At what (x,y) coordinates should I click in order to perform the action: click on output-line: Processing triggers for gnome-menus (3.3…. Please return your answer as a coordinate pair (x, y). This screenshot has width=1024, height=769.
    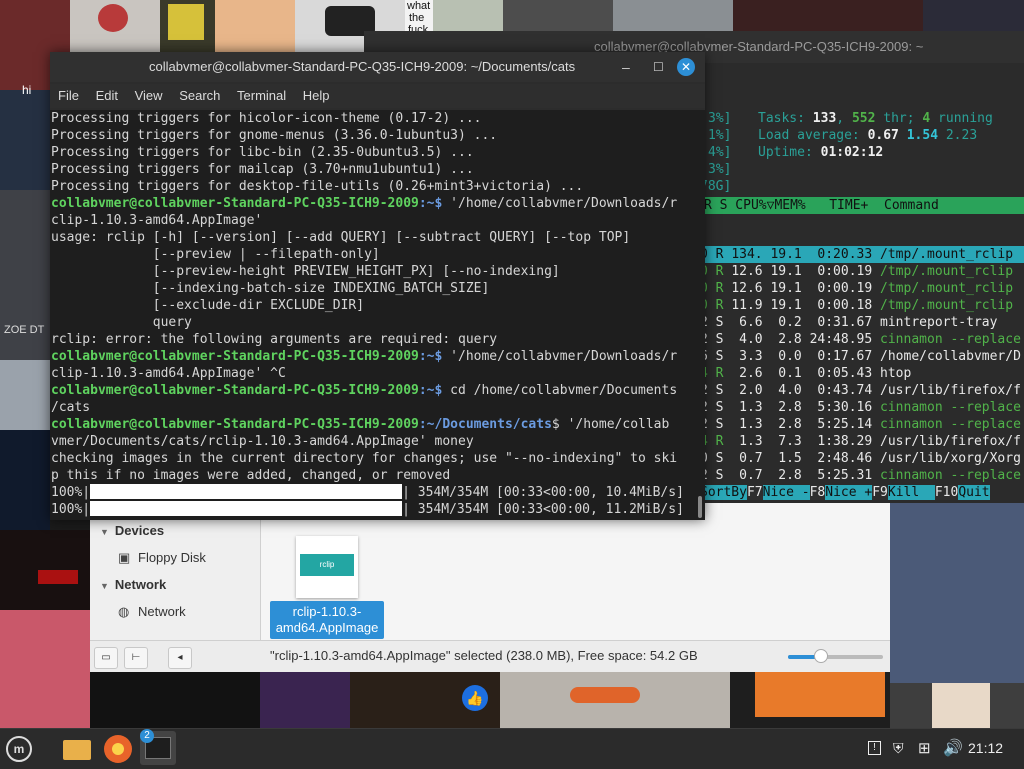
    Looking at the image, I should click on (274, 135).